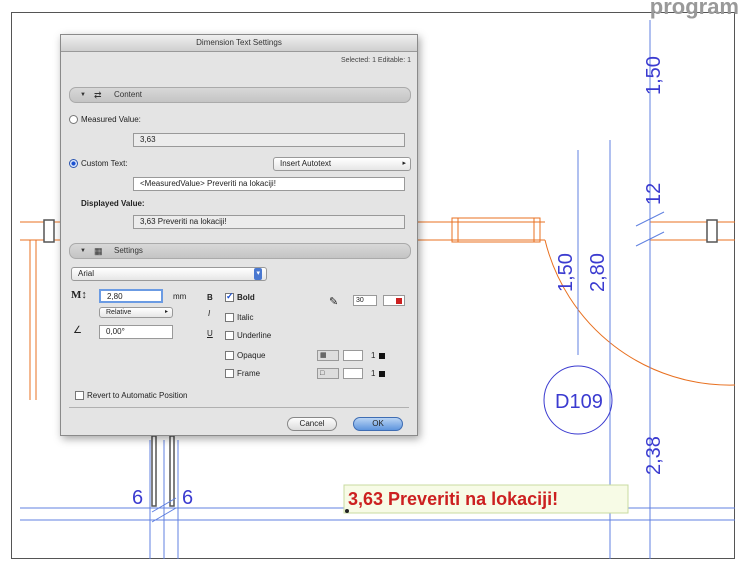 The image size is (743, 569). What do you see at coordinates (269, 184) in the screenshot?
I see `custom-text-field: <MeasuredValue> Preveriti na lokaciji!` at bounding box center [269, 184].